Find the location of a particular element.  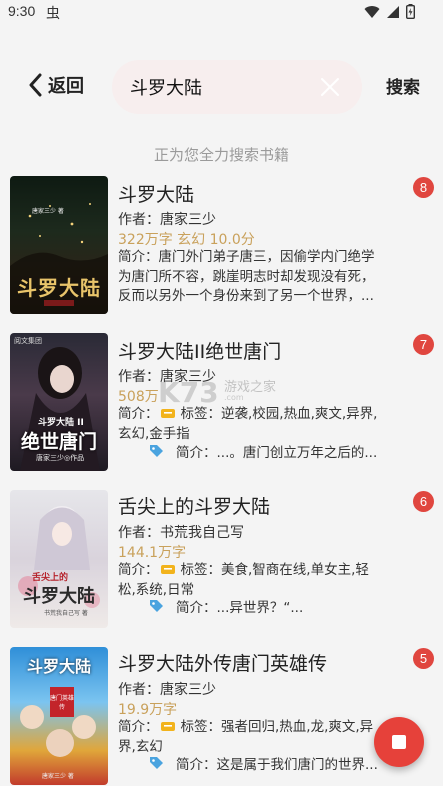

chevron-left-icon is located at coordinates (35, 85).